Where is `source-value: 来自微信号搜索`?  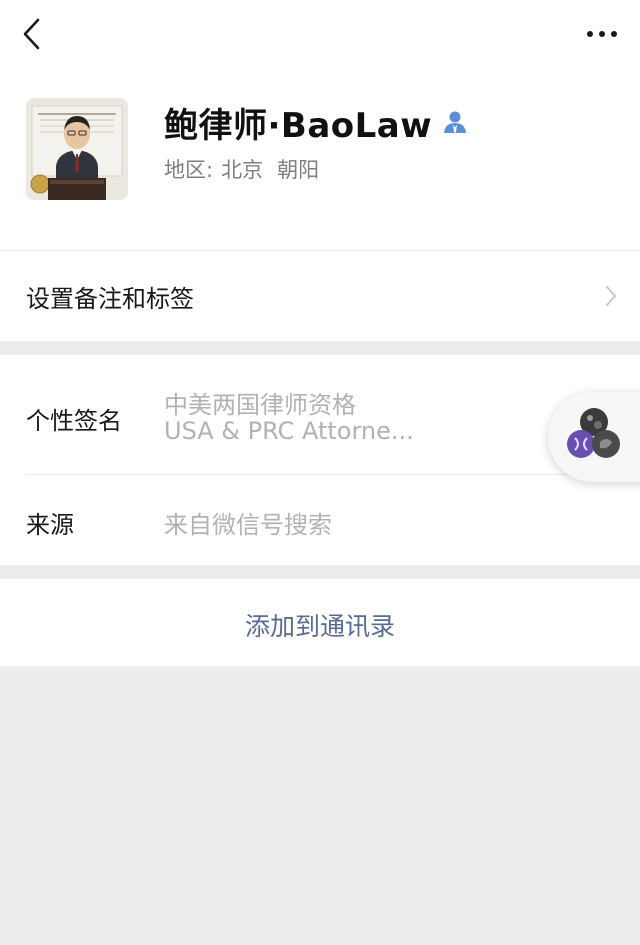
source-value: 来自微信号搜索 is located at coordinates (248, 525).